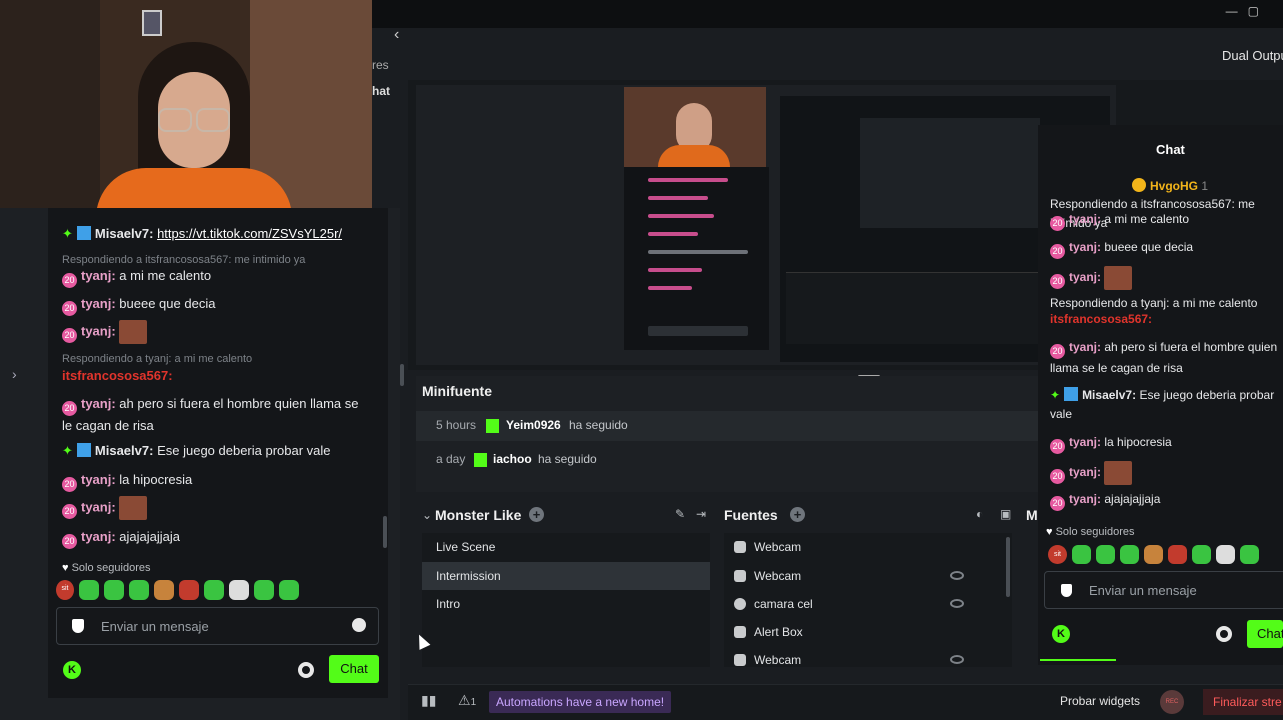 The image size is (1283, 720). What do you see at coordinates (1057, 351) in the screenshot?
I see `user-badge-icon: 20` at bounding box center [1057, 351].